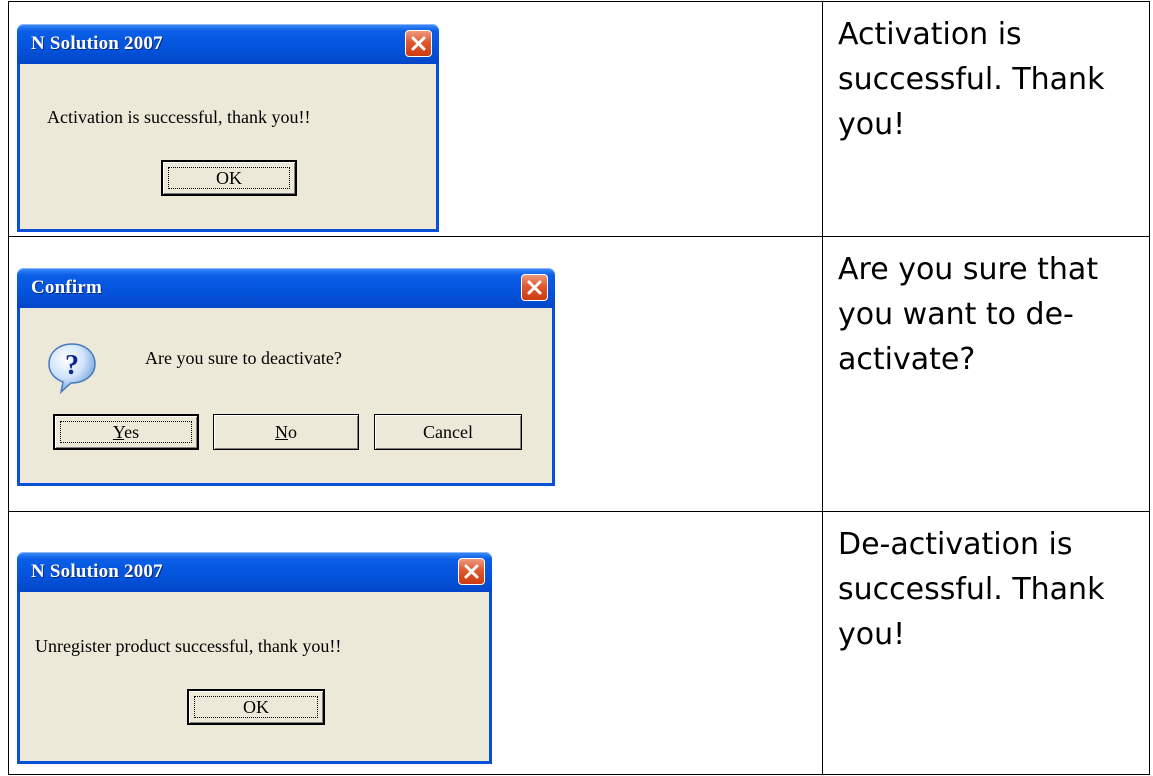  I want to click on cancel-button-label: Cancel, so click(448, 431).